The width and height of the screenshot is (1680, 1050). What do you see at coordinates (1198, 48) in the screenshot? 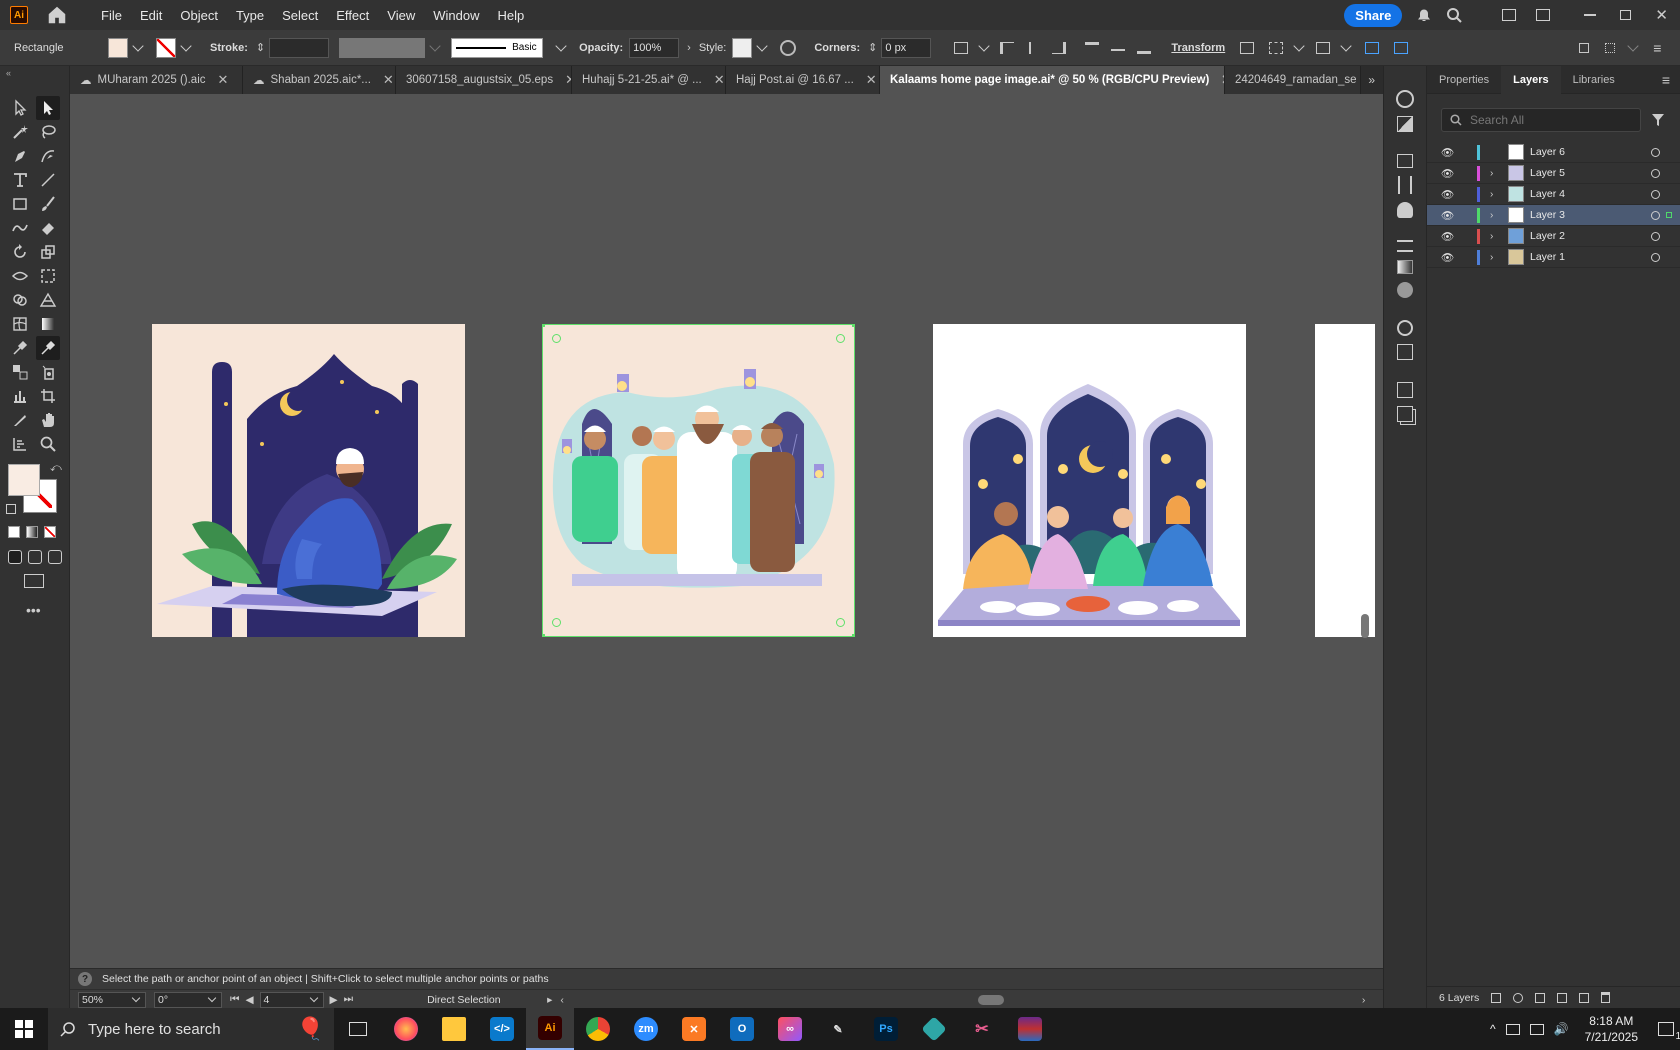
I see `transform-label: Transform` at bounding box center [1198, 48].